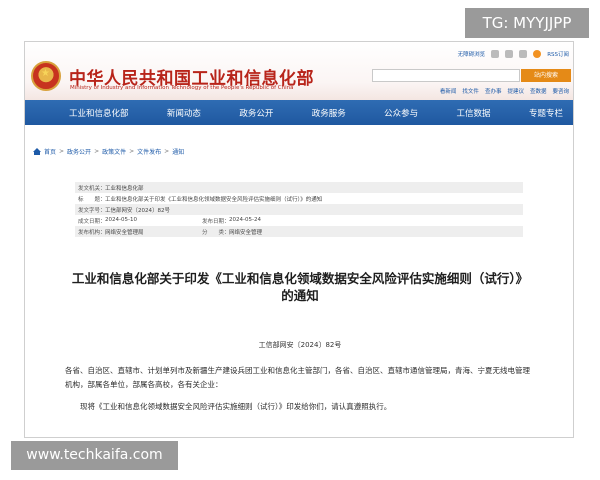 The height and width of the screenshot is (480, 600). What do you see at coordinates (92, 232) in the screenshot?
I see `meta-key: 发布机构：` at bounding box center [92, 232].